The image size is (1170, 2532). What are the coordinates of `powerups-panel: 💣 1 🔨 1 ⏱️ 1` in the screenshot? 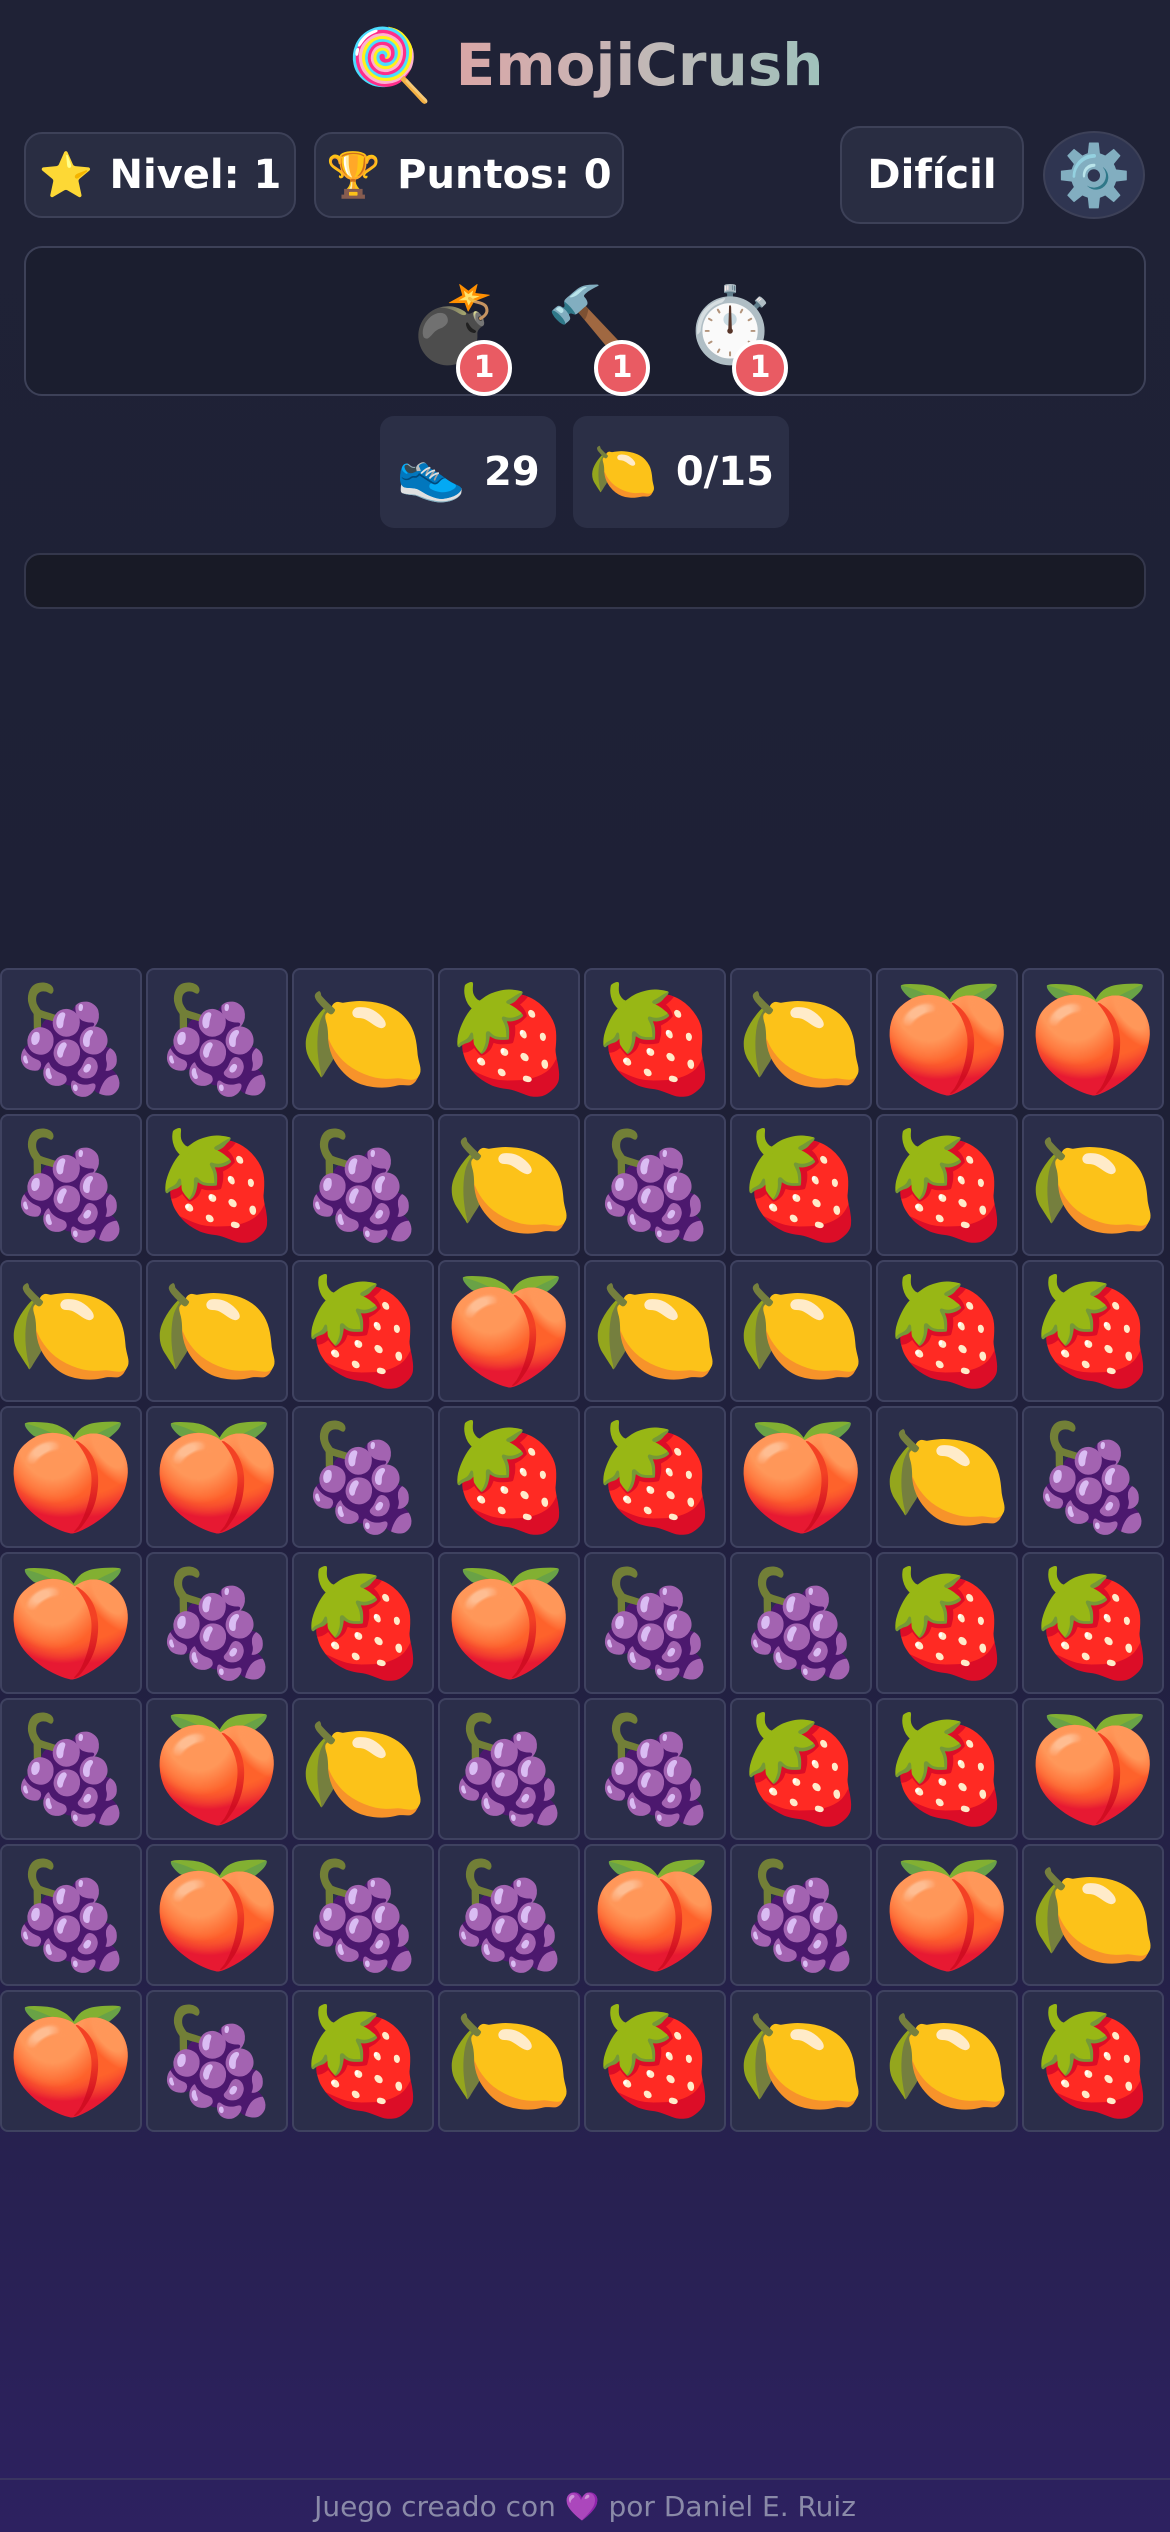 It's located at (585, 321).